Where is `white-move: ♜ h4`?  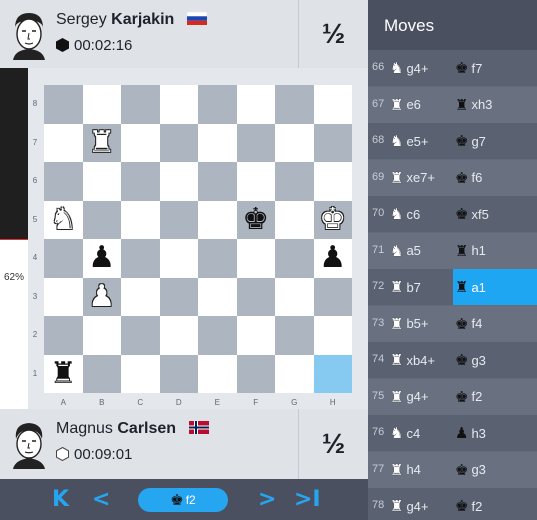
white-move: ♜ h4 is located at coordinates (421, 470).